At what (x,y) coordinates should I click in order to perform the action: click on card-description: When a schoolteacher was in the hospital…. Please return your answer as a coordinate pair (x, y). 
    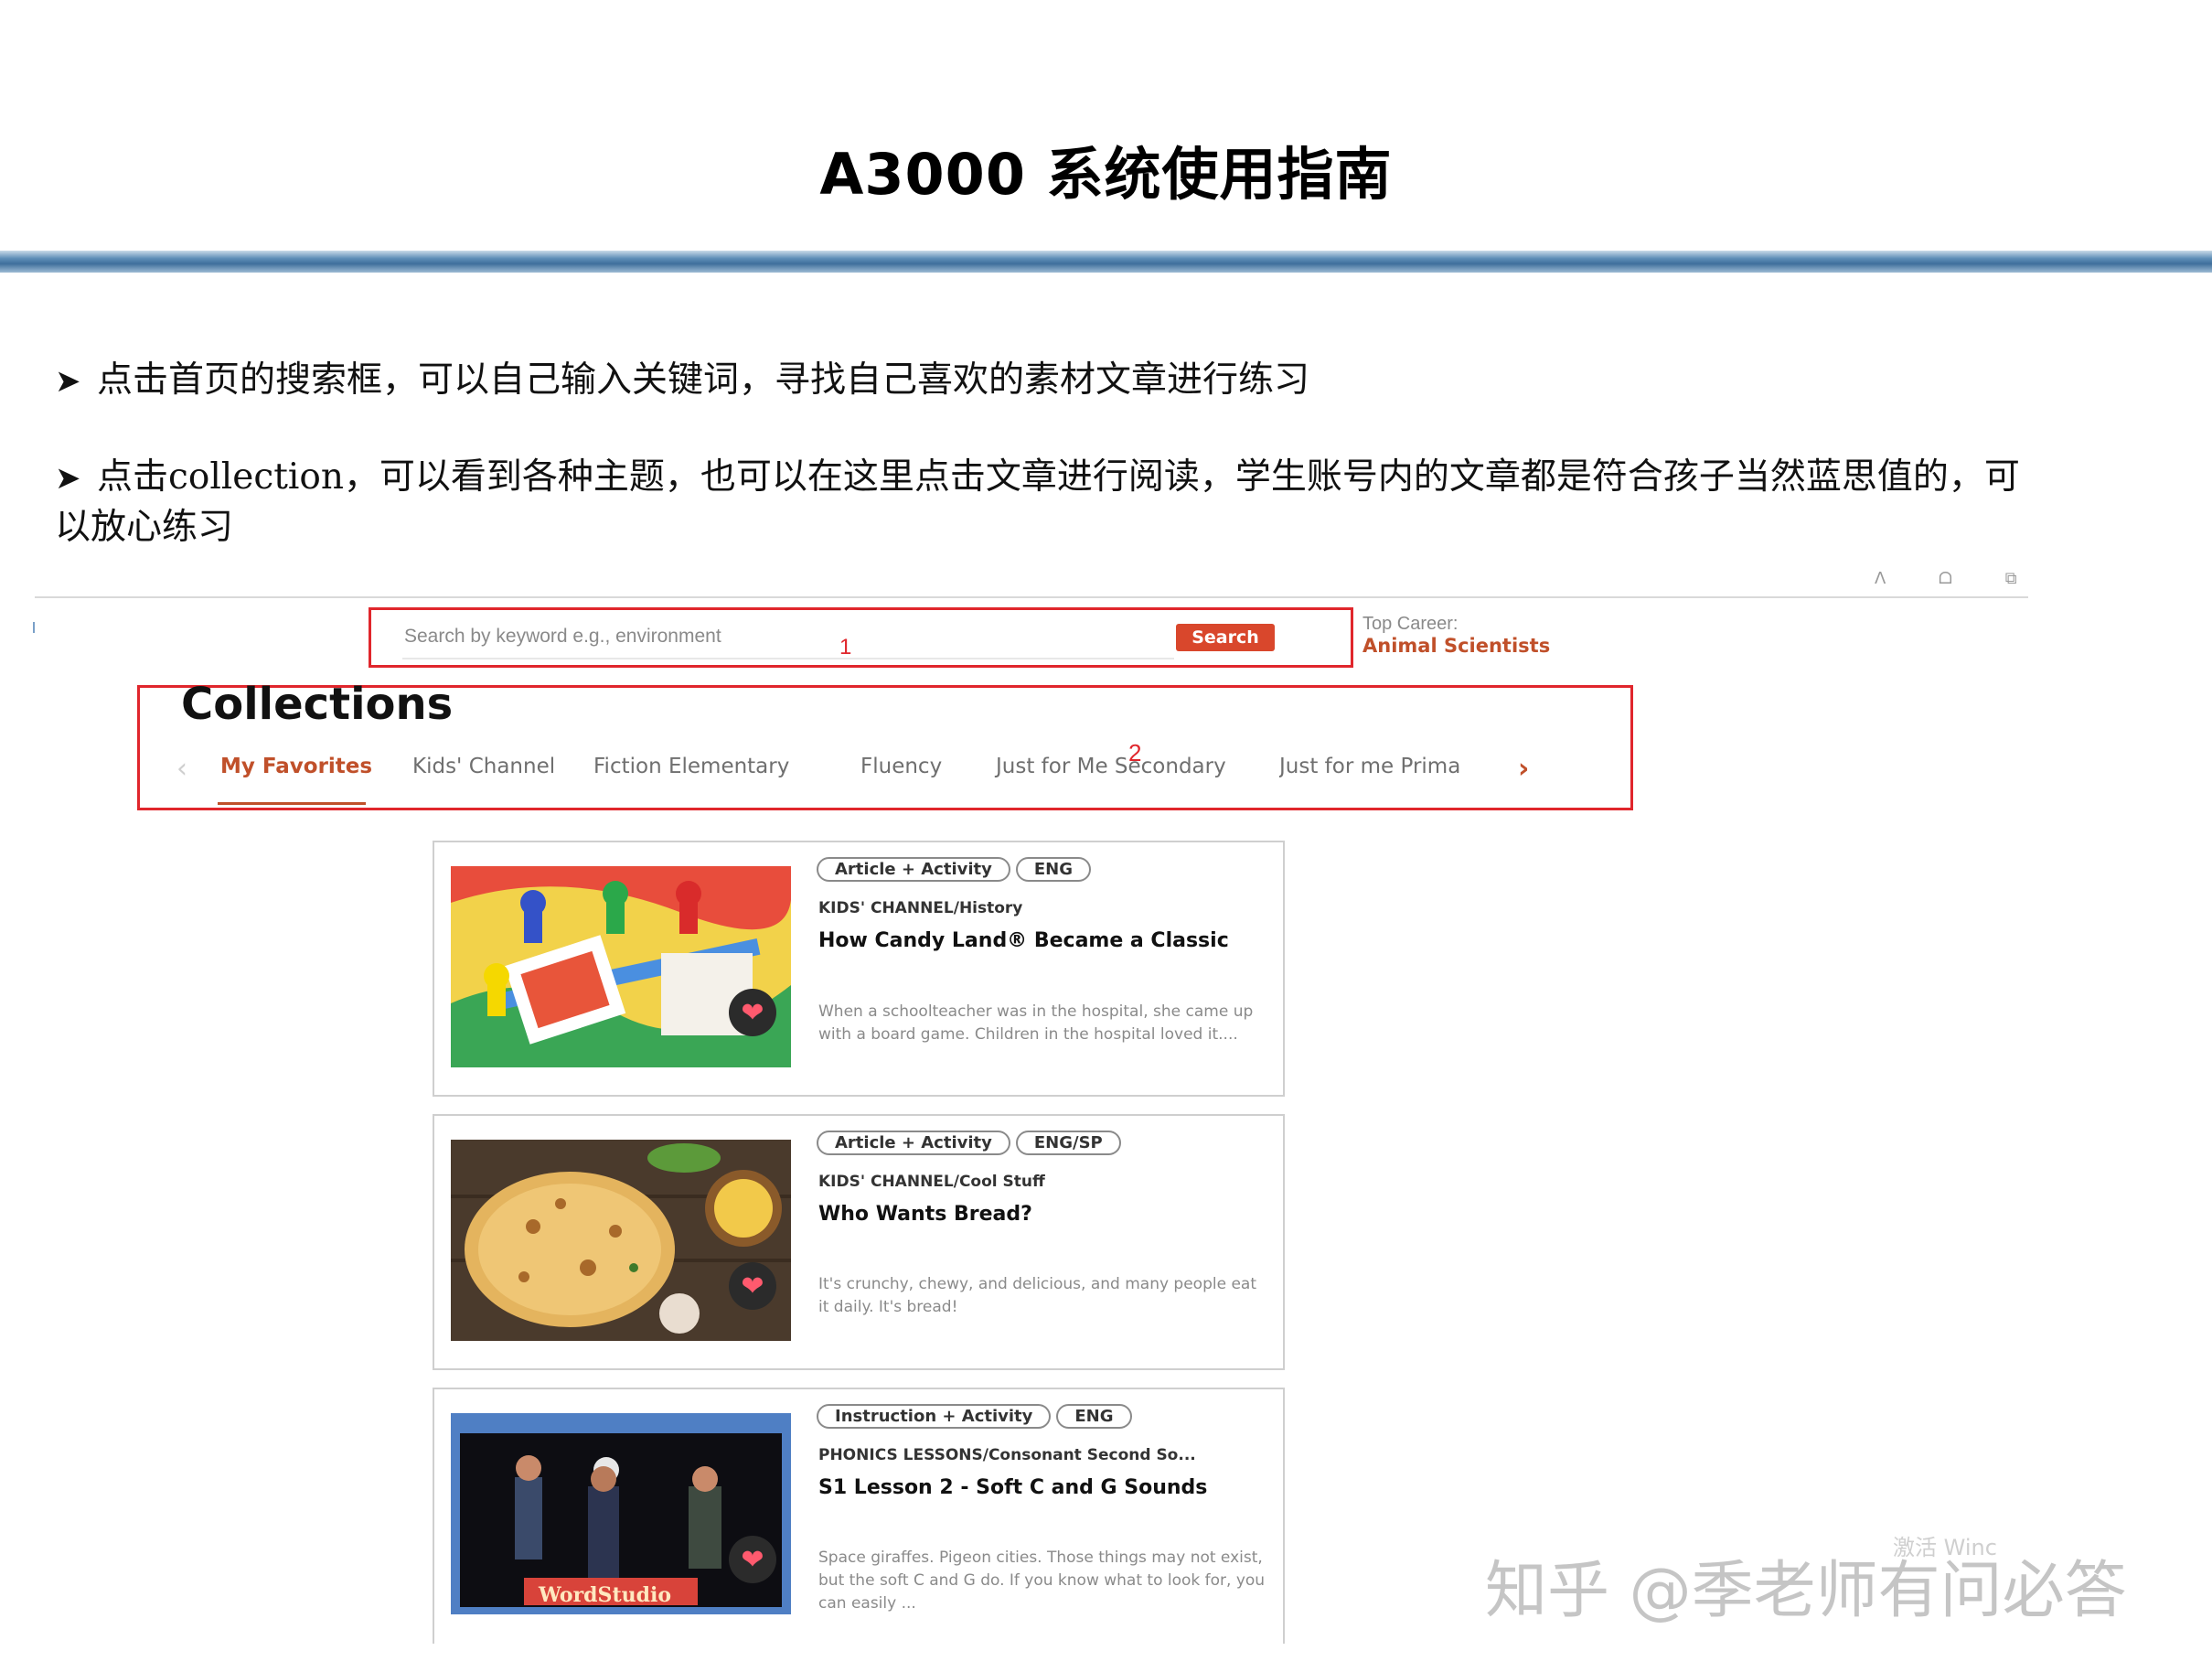
    Looking at the image, I should click on (1036, 1023).